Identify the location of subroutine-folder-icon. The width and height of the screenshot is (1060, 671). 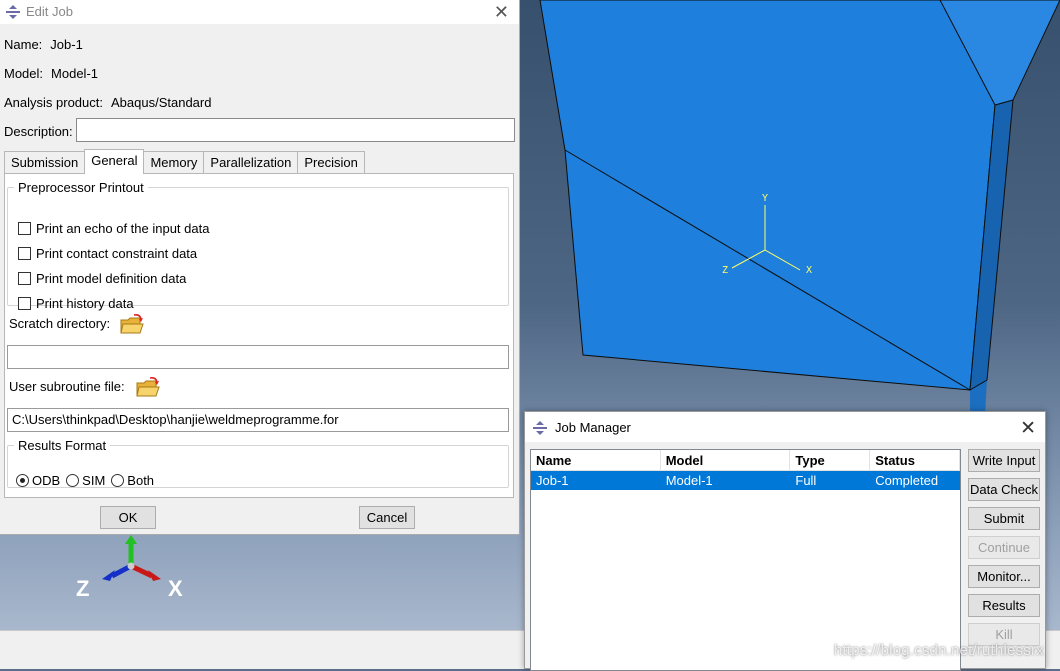
(148, 387).